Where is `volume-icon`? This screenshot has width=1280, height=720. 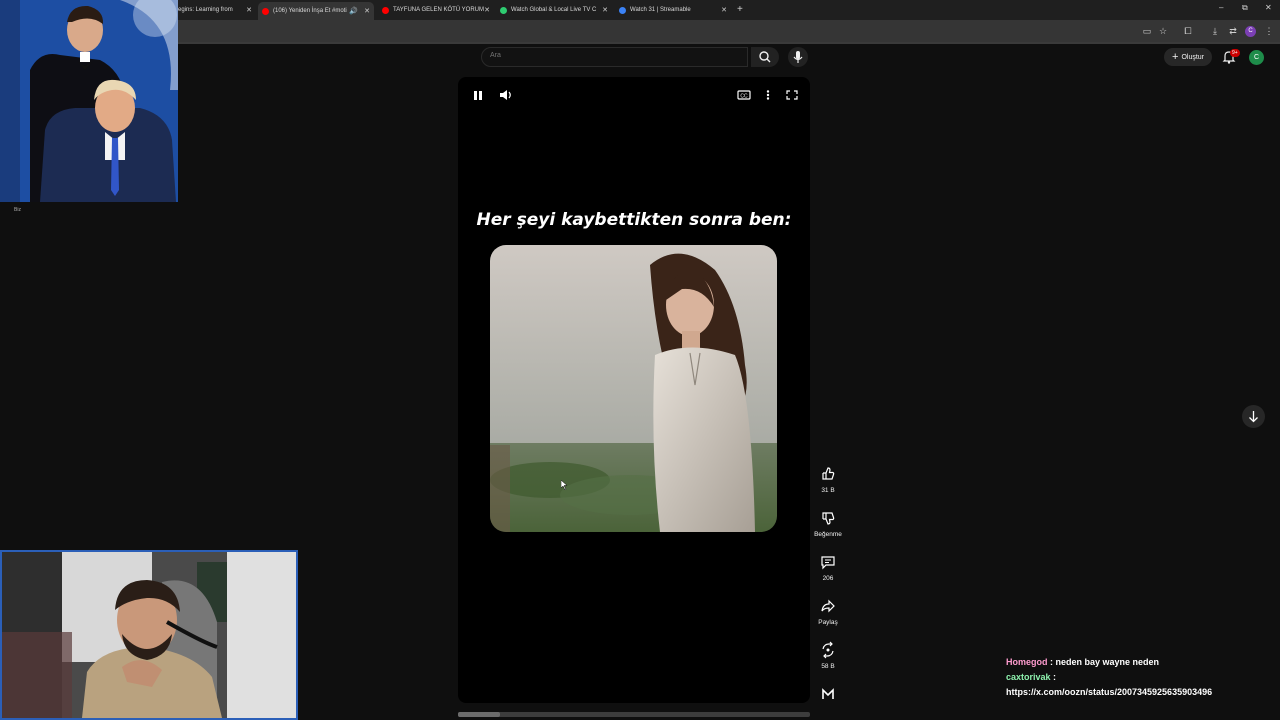 volume-icon is located at coordinates (506, 95).